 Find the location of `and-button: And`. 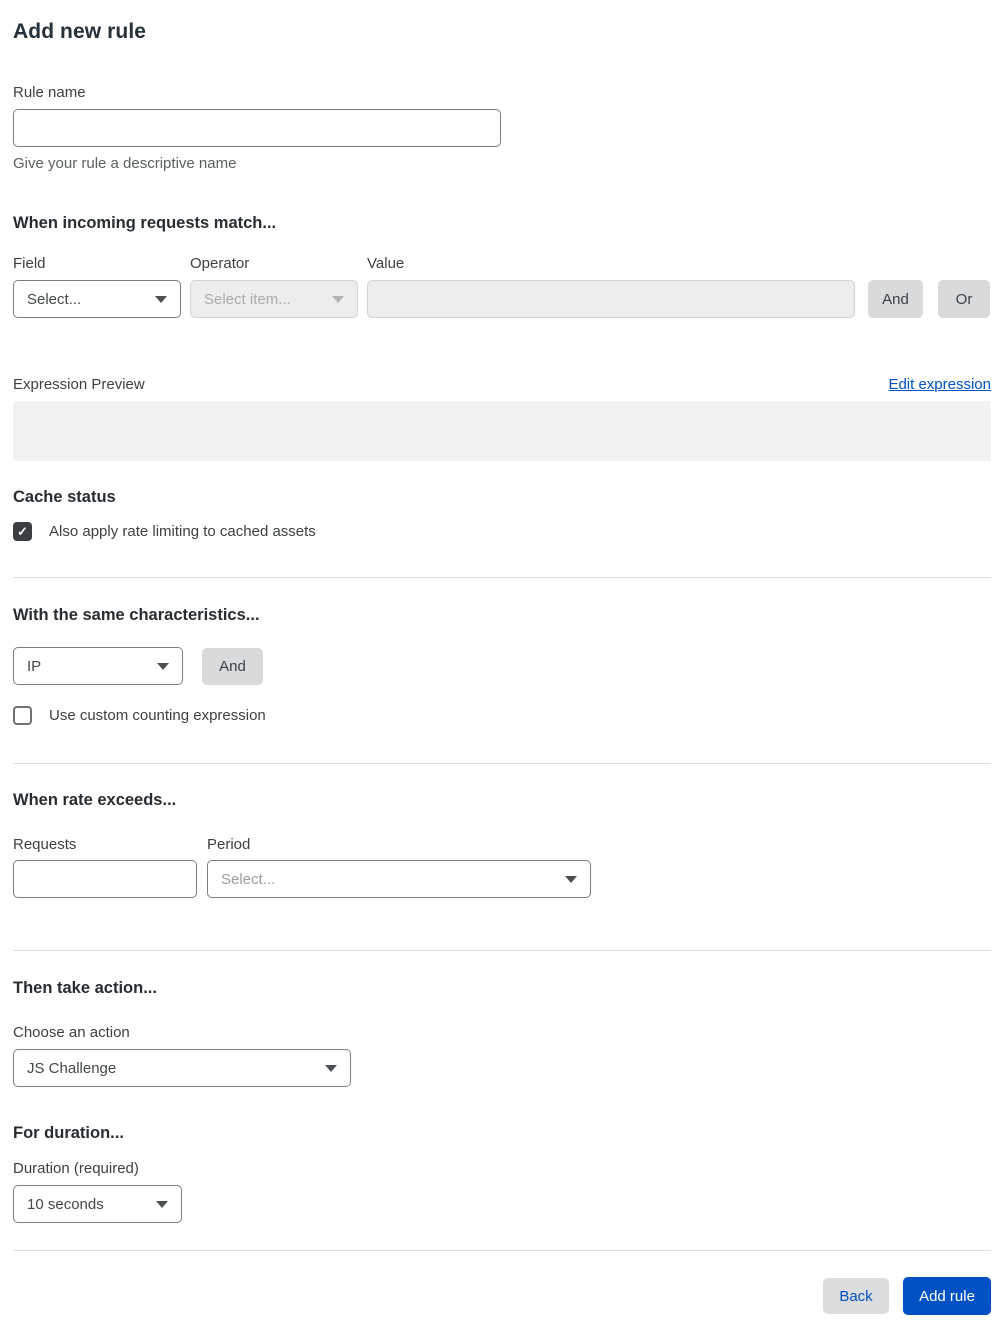

and-button: And is located at coordinates (895, 299).